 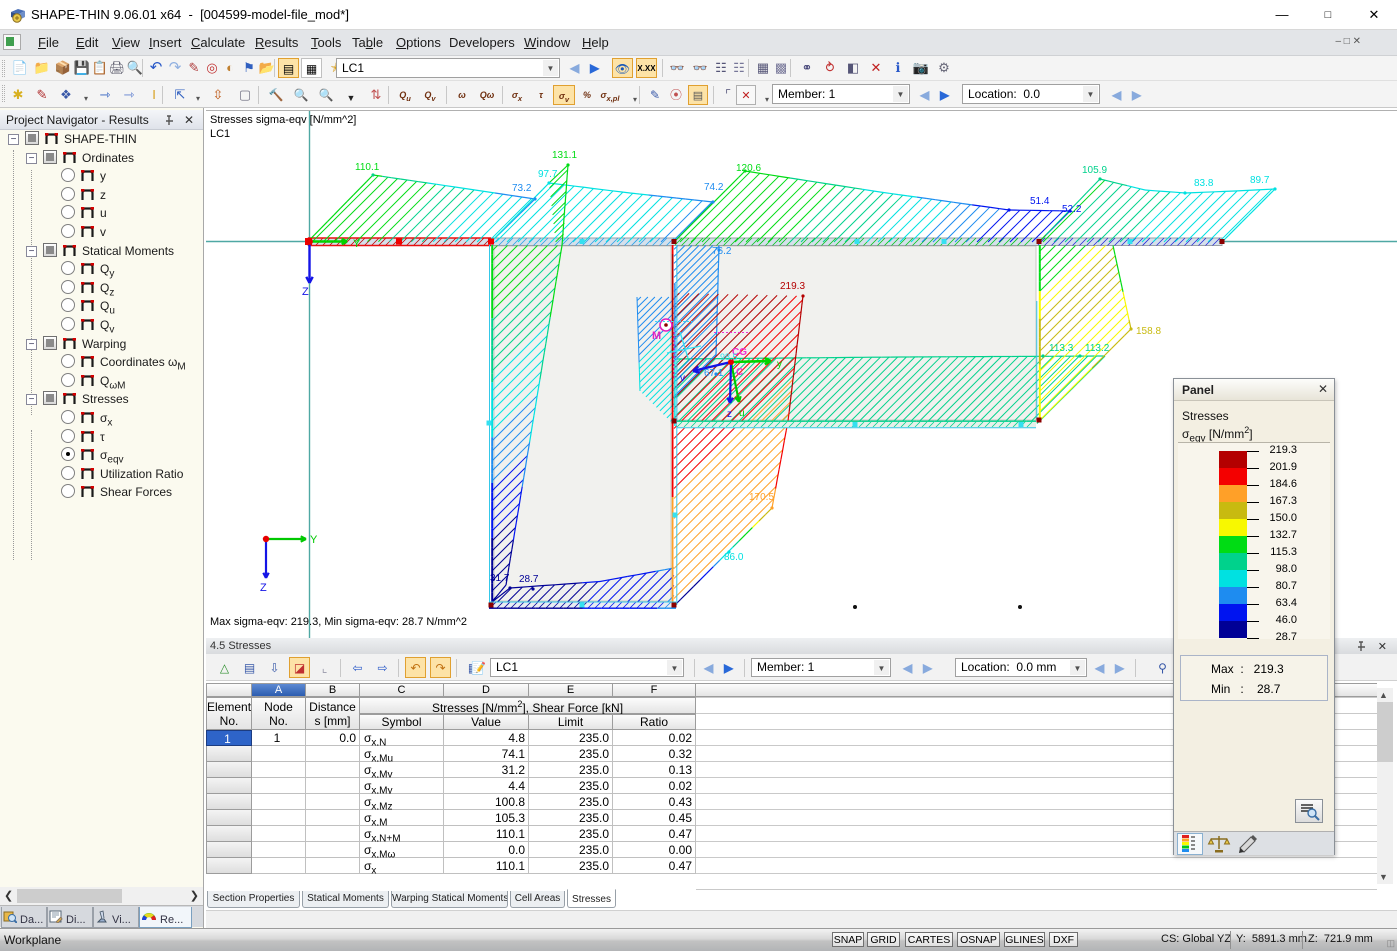 I want to click on svg-text: M, so click(x=656, y=336).